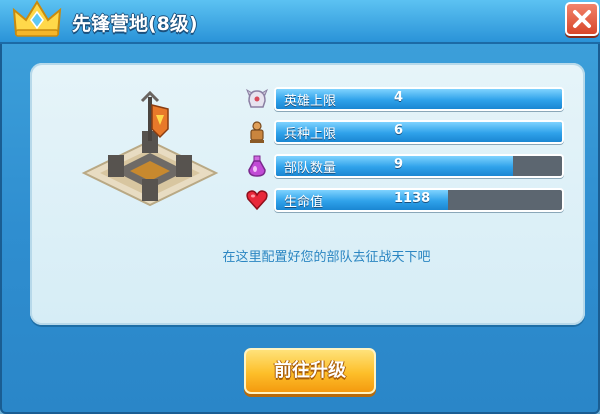  I want to click on go-upgrade-button-label: 前往升级, so click(310, 370).